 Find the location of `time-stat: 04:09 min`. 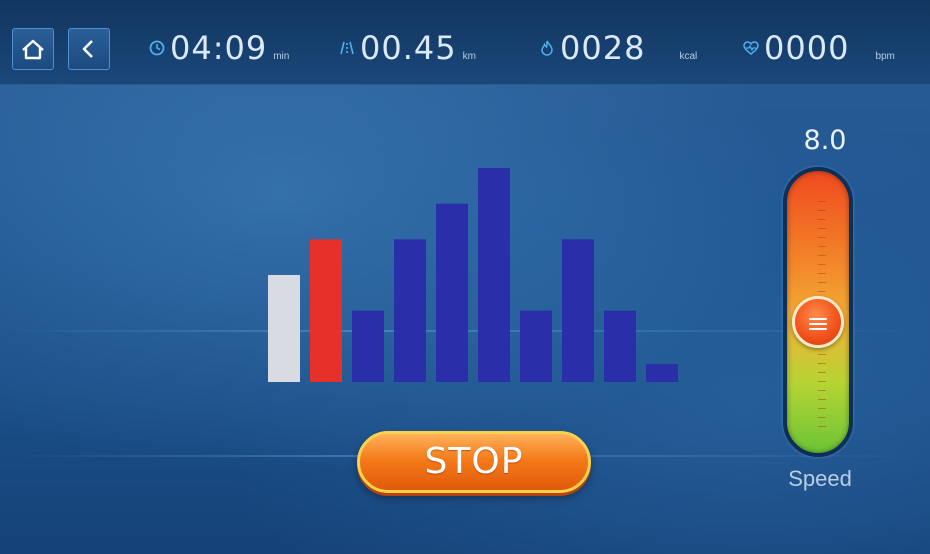

time-stat: 04:09 min is located at coordinates (218, 48).